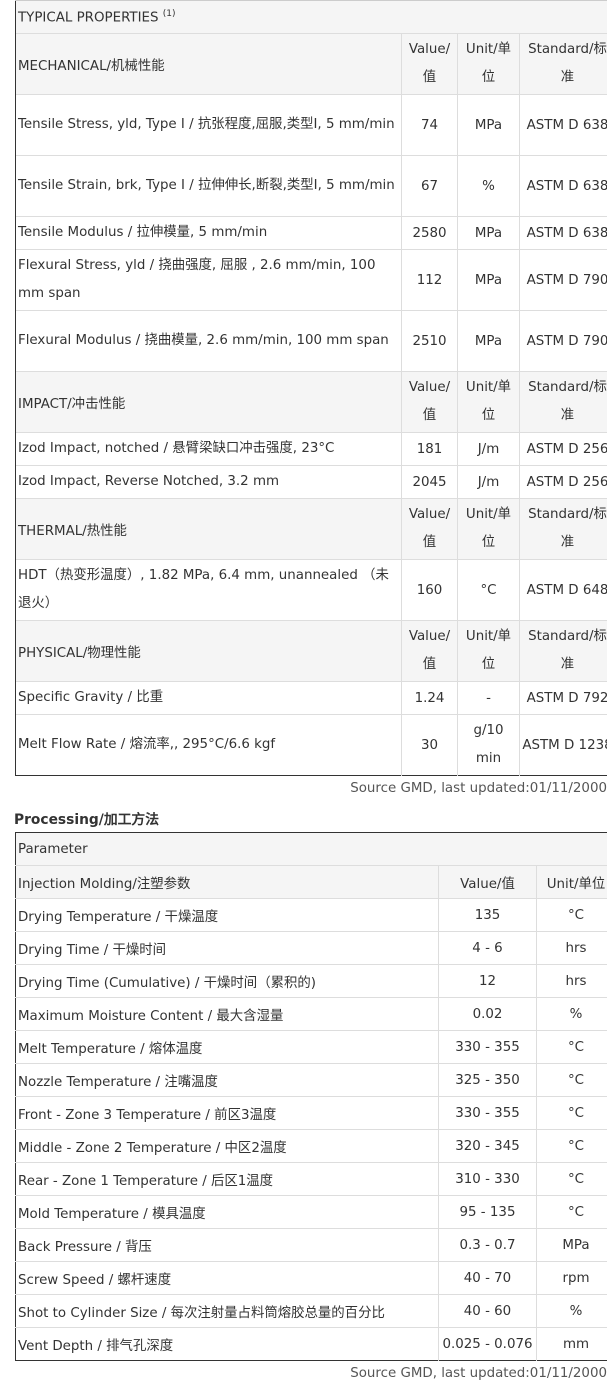 This screenshot has width=607, height=1388. Describe the element at coordinates (208, 449) in the screenshot. I see `property-label: Izod Impact, notched / 悬臂梁缺口冲击强度, 23°C` at that location.